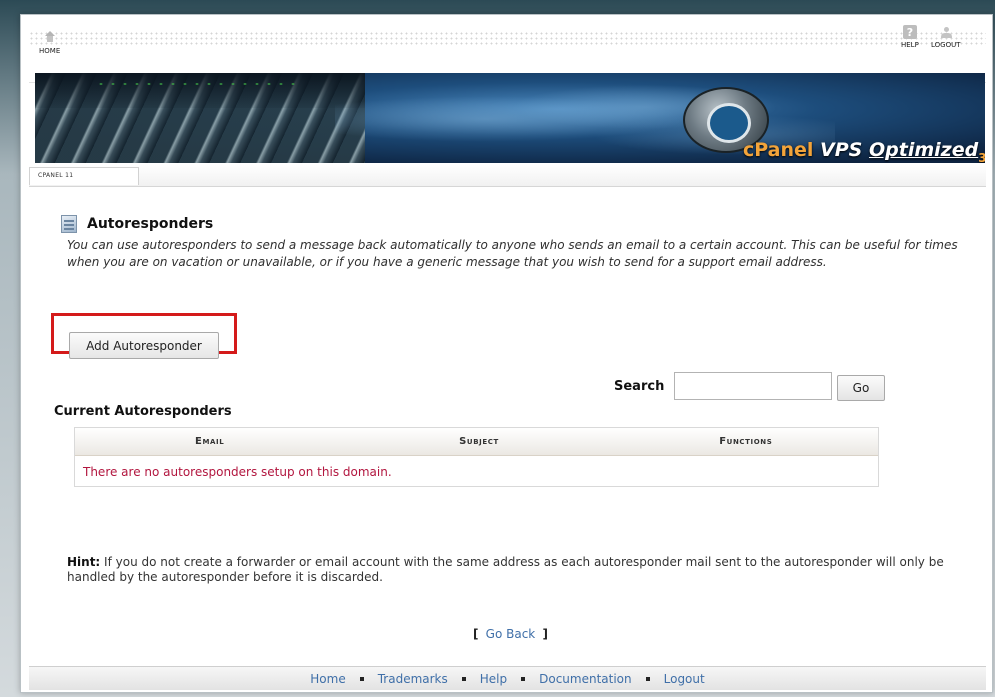 This screenshot has width=995, height=697. I want to click on go-back-open-bracket: [, so click(476, 634).